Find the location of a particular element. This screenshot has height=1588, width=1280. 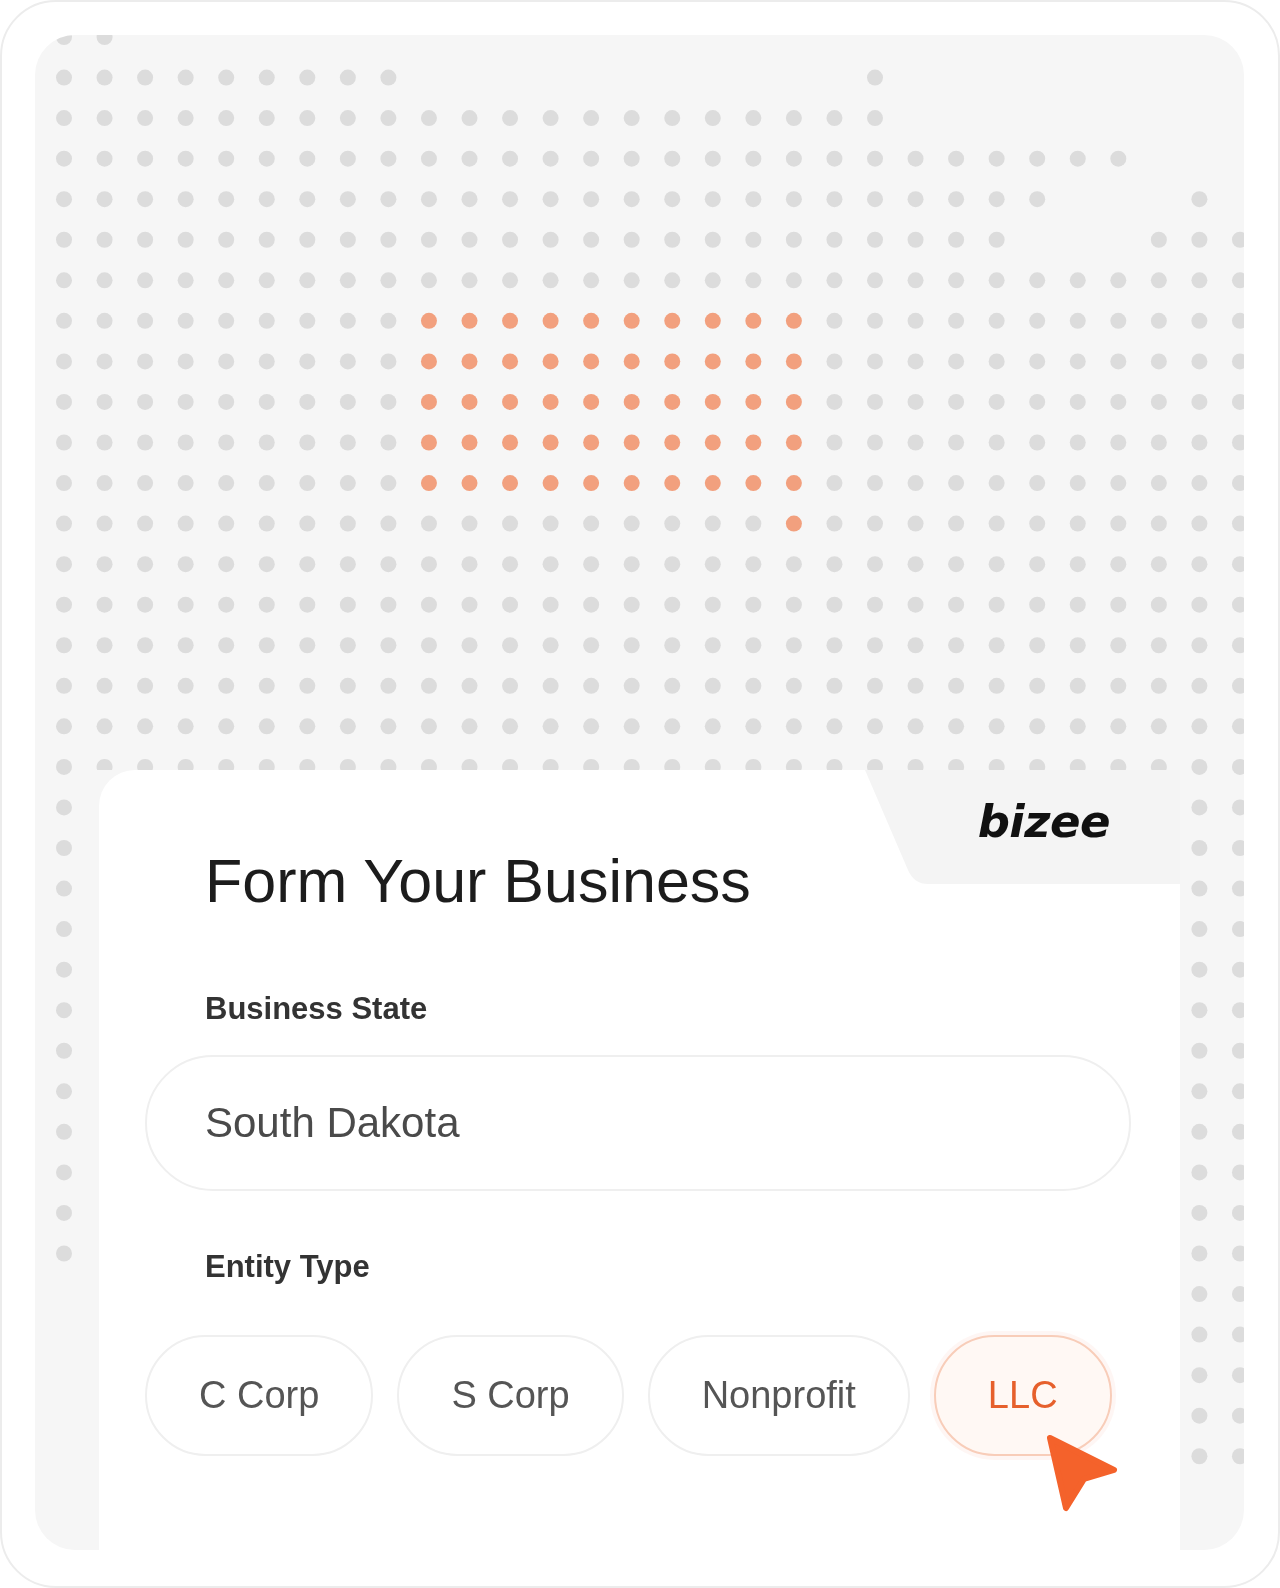

brand-logo: bizee is located at coordinates (1043, 822).